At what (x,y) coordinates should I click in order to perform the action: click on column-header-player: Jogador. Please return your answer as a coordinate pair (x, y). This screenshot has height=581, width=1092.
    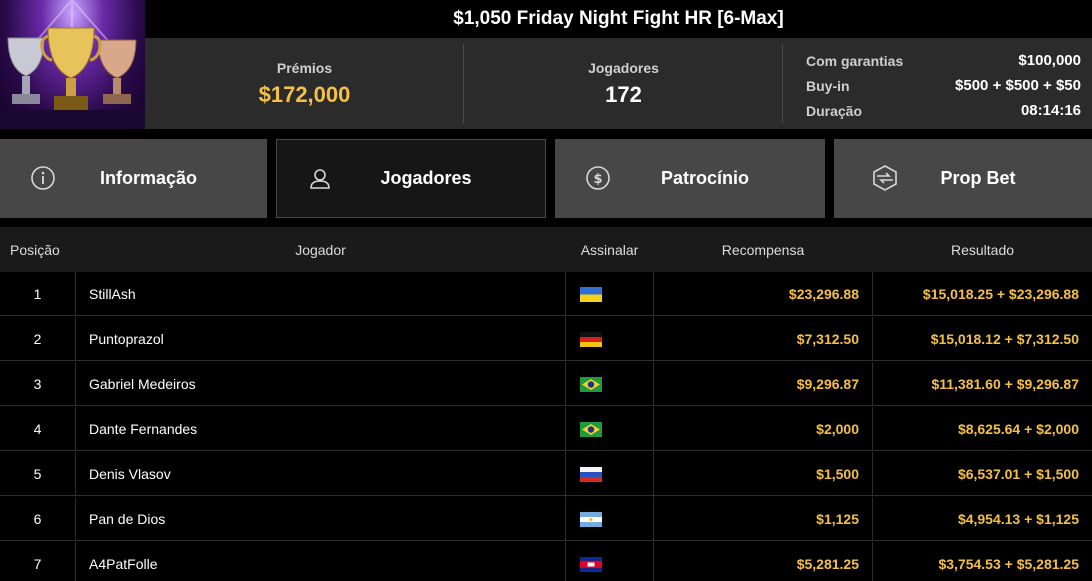
    Looking at the image, I should click on (320, 249).